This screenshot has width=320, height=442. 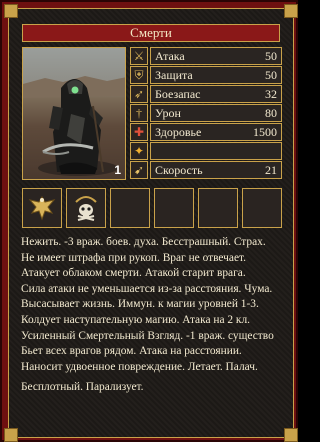 I want to click on luck-slot, so click(x=86, y=208).